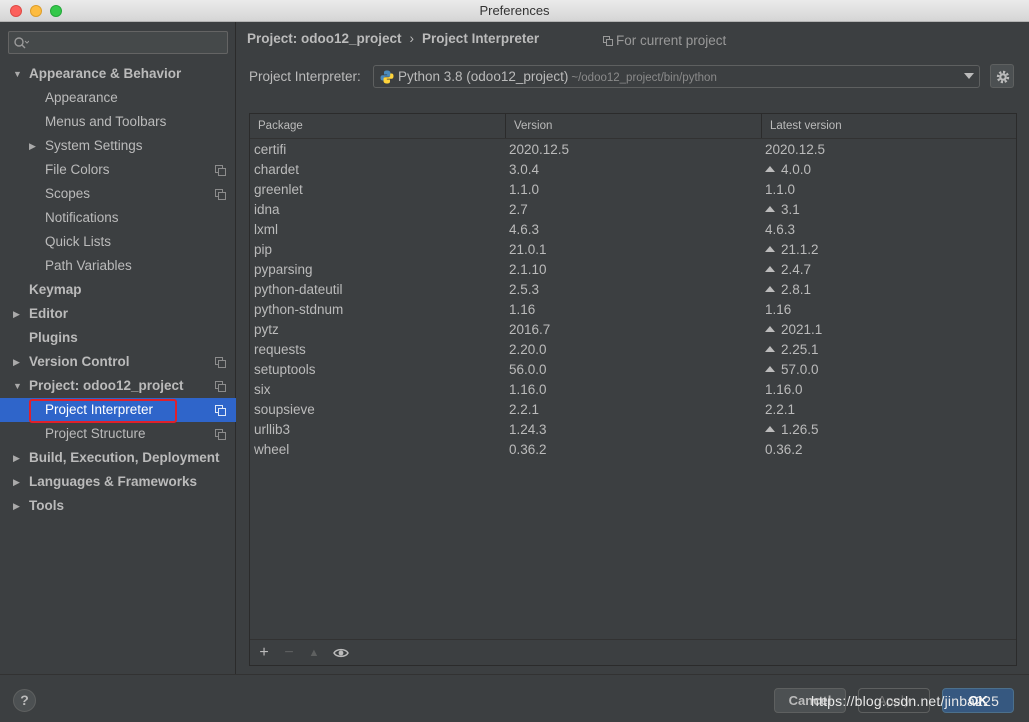 The image size is (1029, 722). I want to click on show-early-releases-button, so click(341, 653).